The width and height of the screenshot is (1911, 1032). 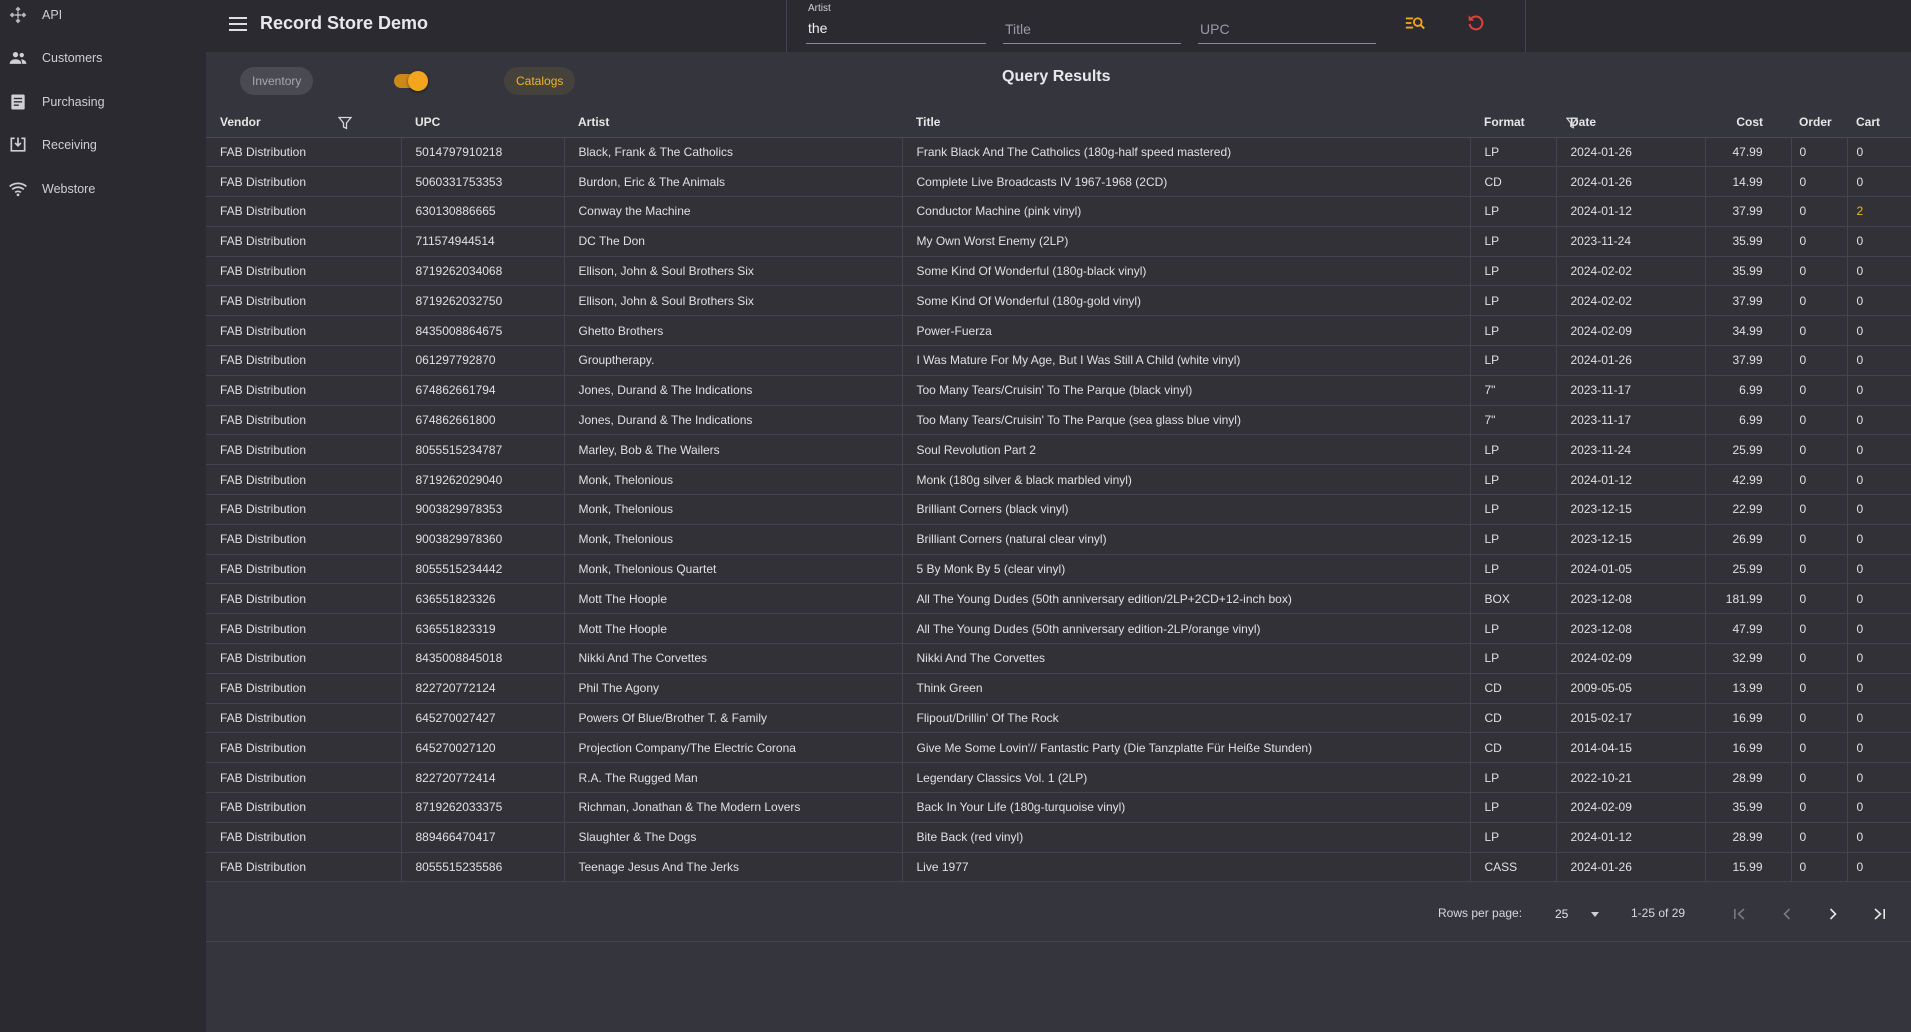 I want to click on cell-upc: 674862661794, so click(x=483, y=390).